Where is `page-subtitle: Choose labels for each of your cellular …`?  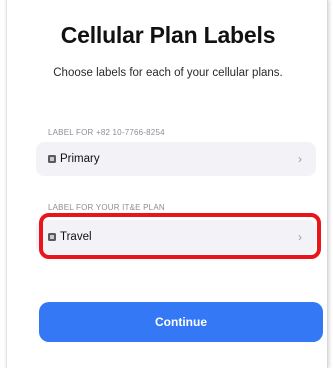 page-subtitle: Choose labels for each of your cellular … is located at coordinates (168, 73).